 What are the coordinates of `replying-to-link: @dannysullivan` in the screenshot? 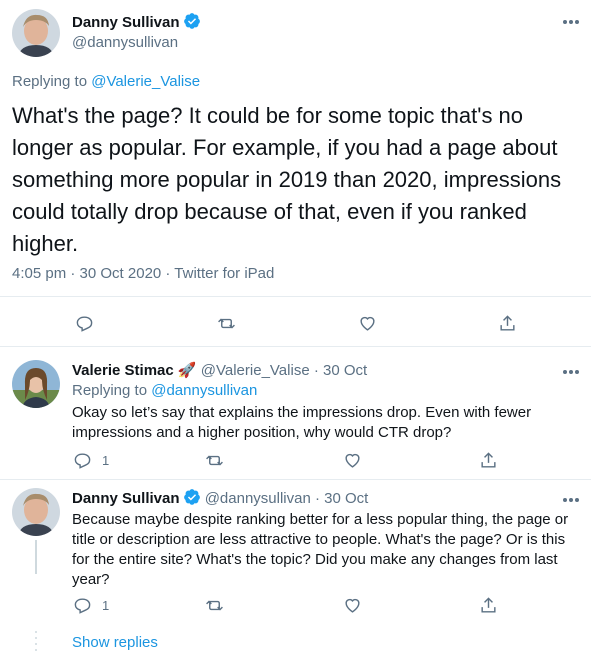 It's located at (204, 390).